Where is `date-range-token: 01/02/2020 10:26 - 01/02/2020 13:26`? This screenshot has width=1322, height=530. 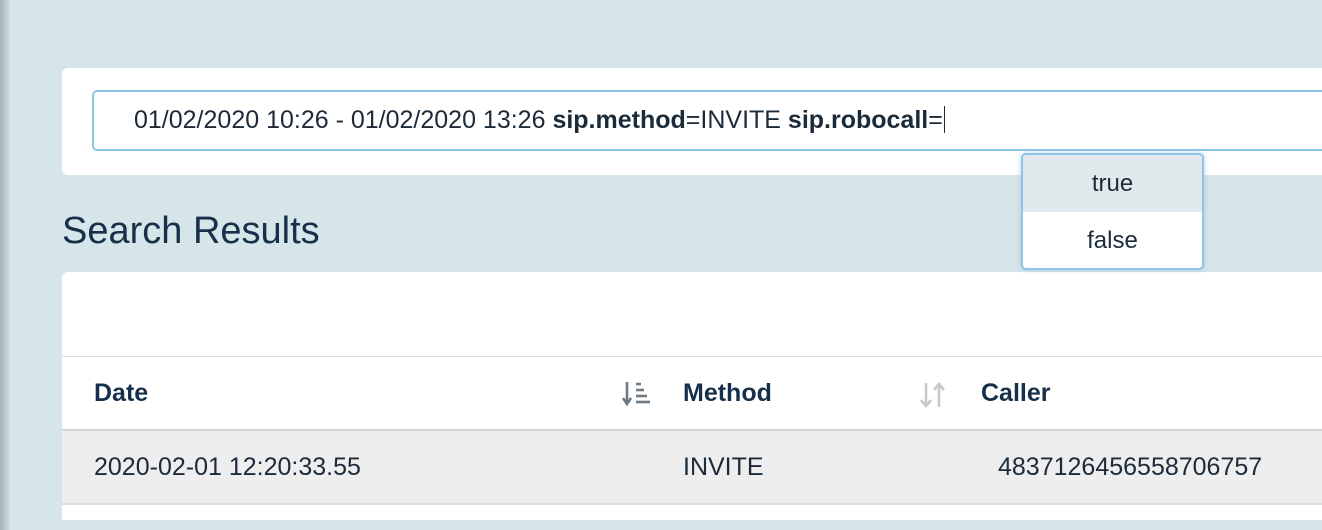
date-range-token: 01/02/2020 10:26 - 01/02/2020 13:26 is located at coordinates (340, 120).